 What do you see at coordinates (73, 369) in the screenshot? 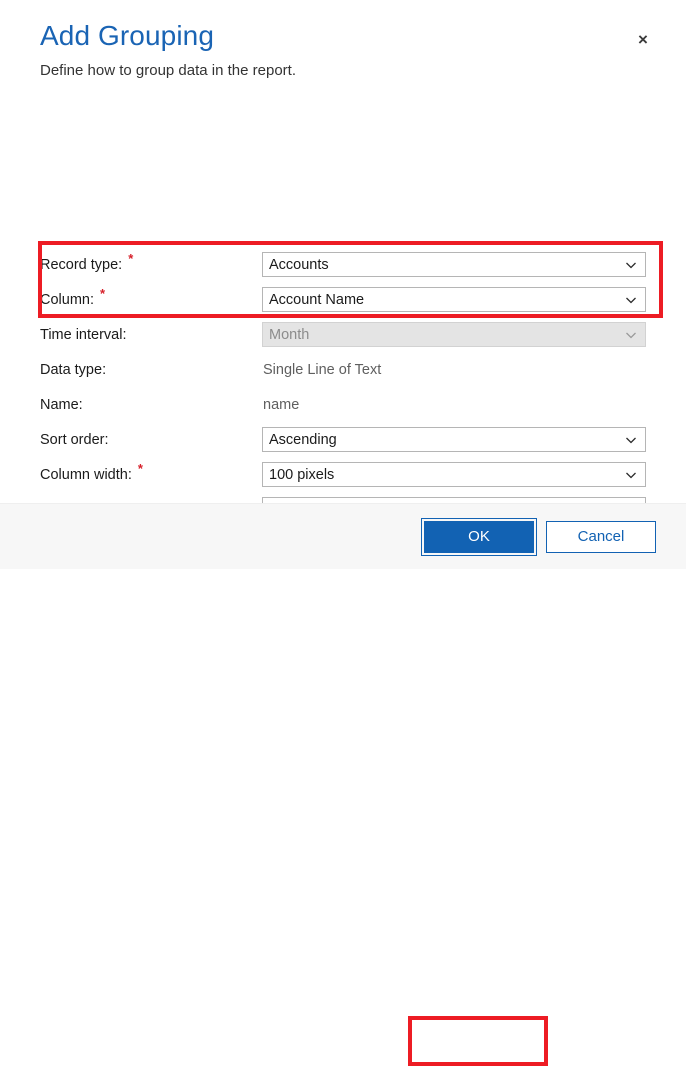
I see `label-data-type: Data type:` at bounding box center [73, 369].